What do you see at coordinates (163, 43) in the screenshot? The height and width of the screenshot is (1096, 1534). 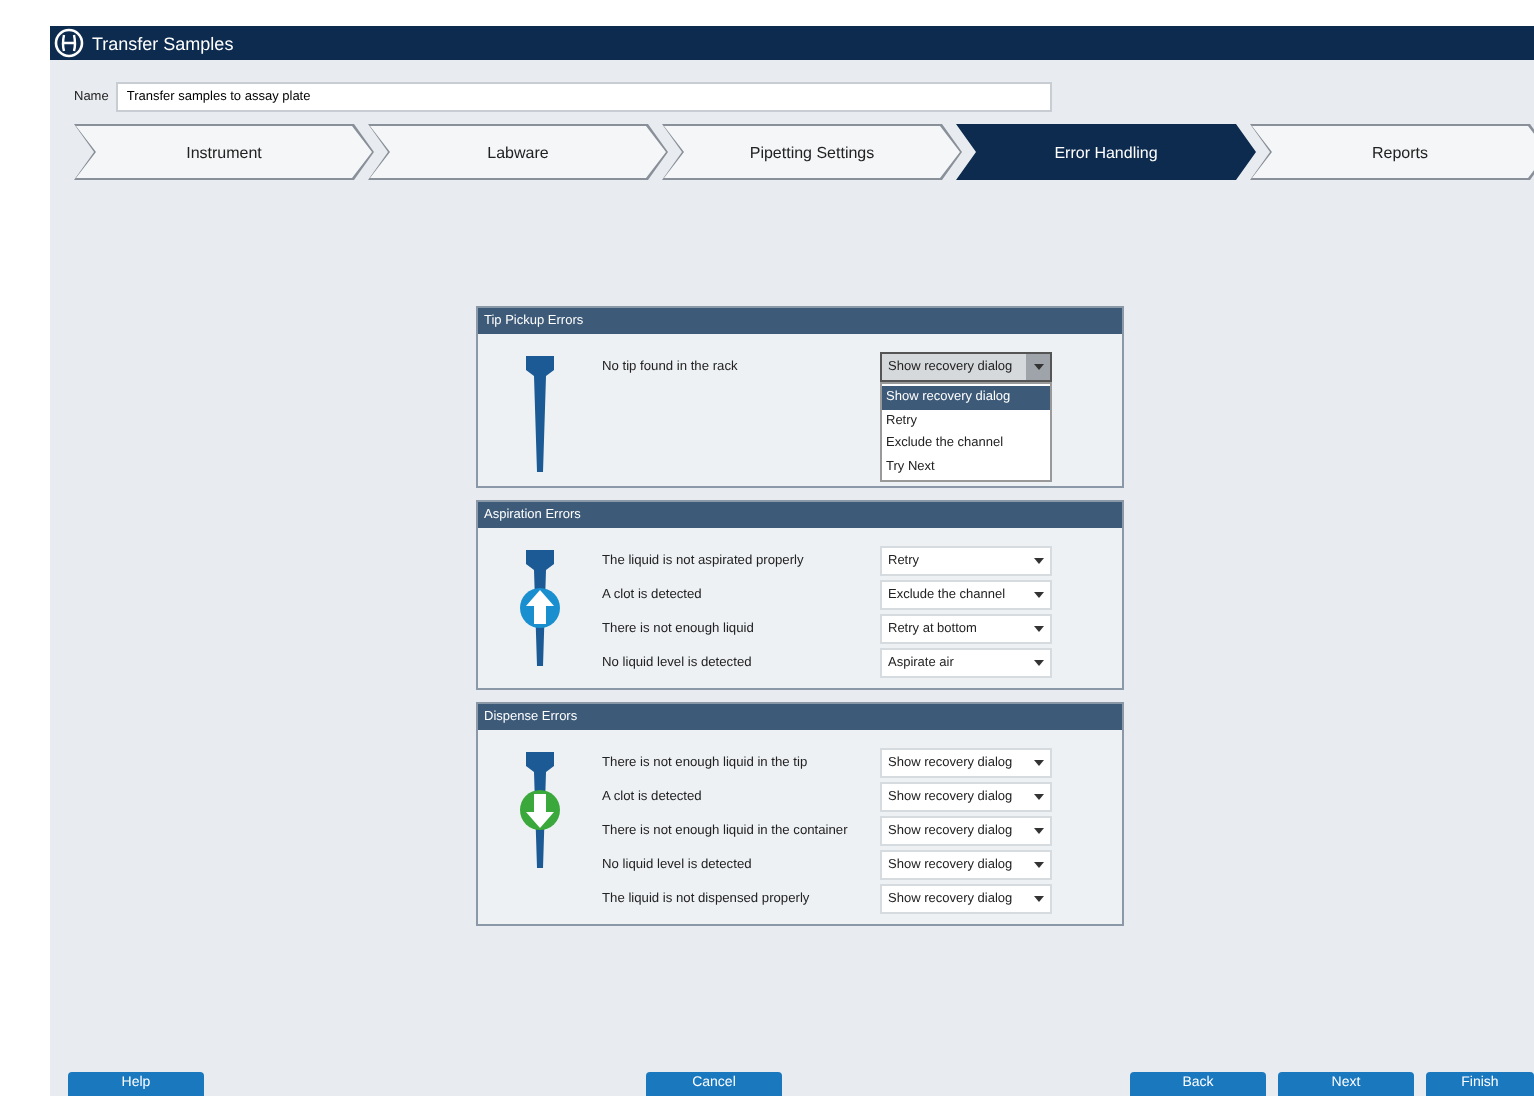 I see `window-title: Transfer Samples` at bounding box center [163, 43].